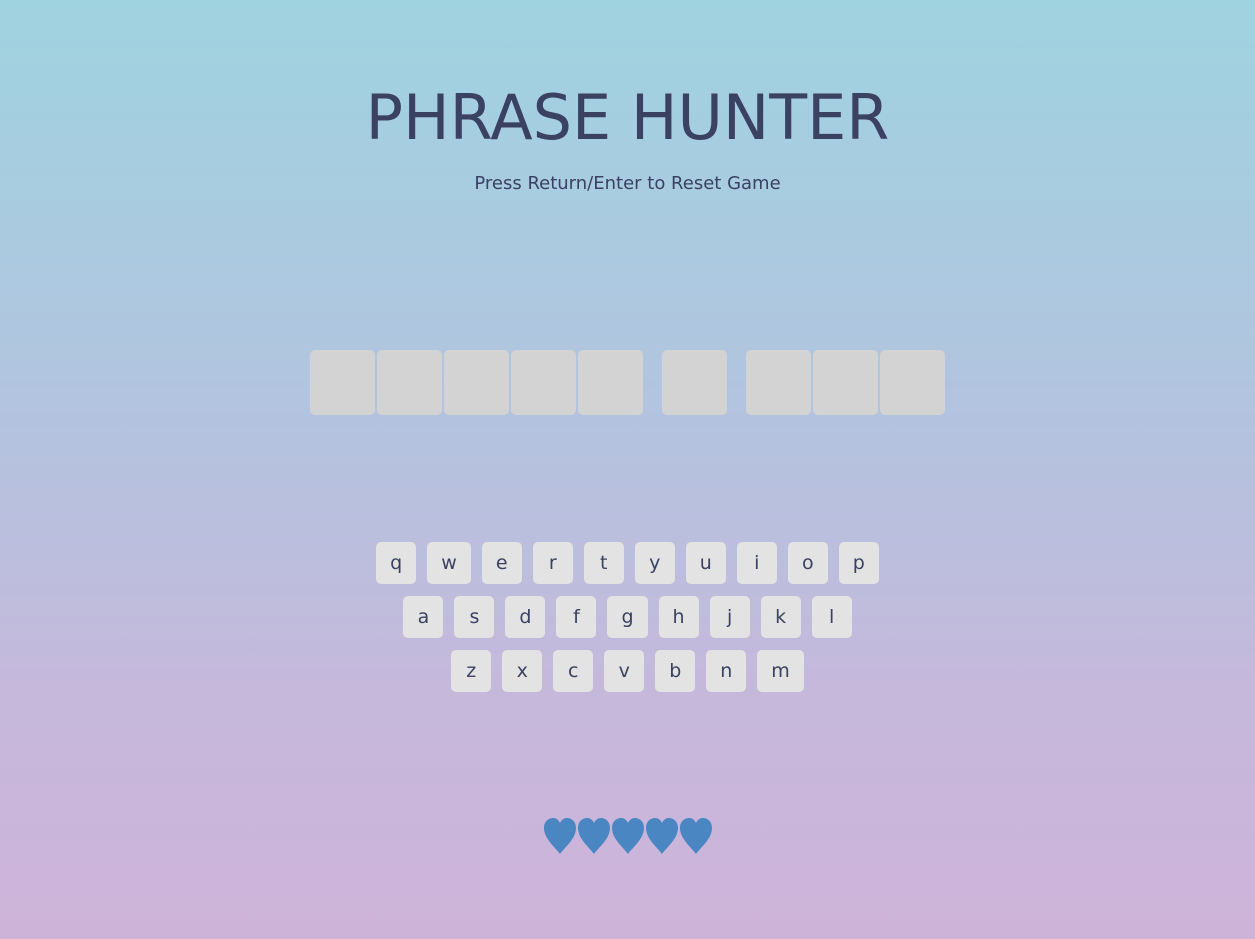  Describe the element at coordinates (573, 671) in the screenshot. I see `key-c: c` at that location.